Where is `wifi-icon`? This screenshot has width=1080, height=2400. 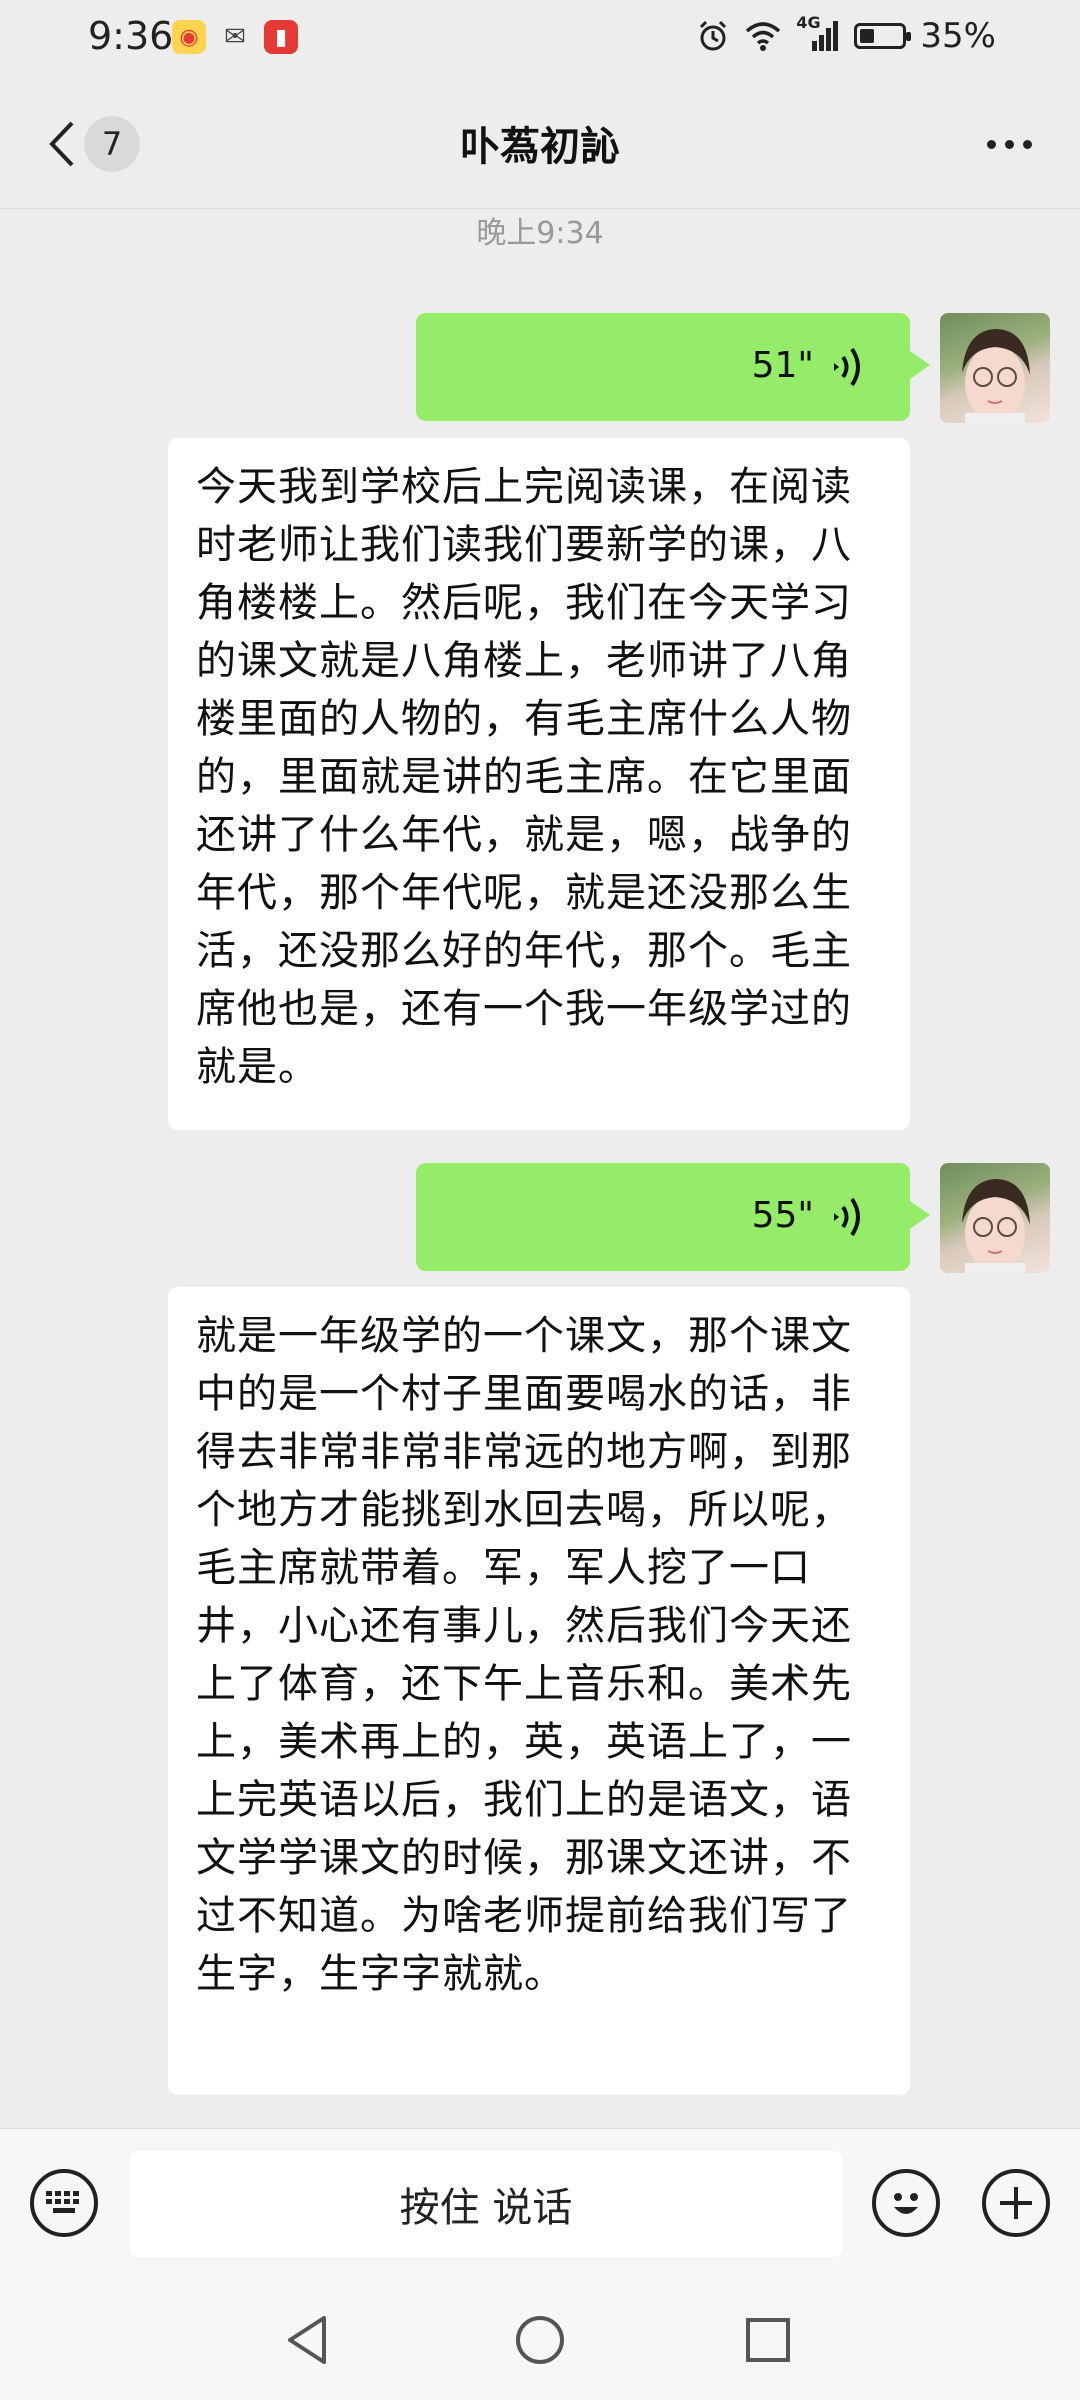 wifi-icon is located at coordinates (763, 36).